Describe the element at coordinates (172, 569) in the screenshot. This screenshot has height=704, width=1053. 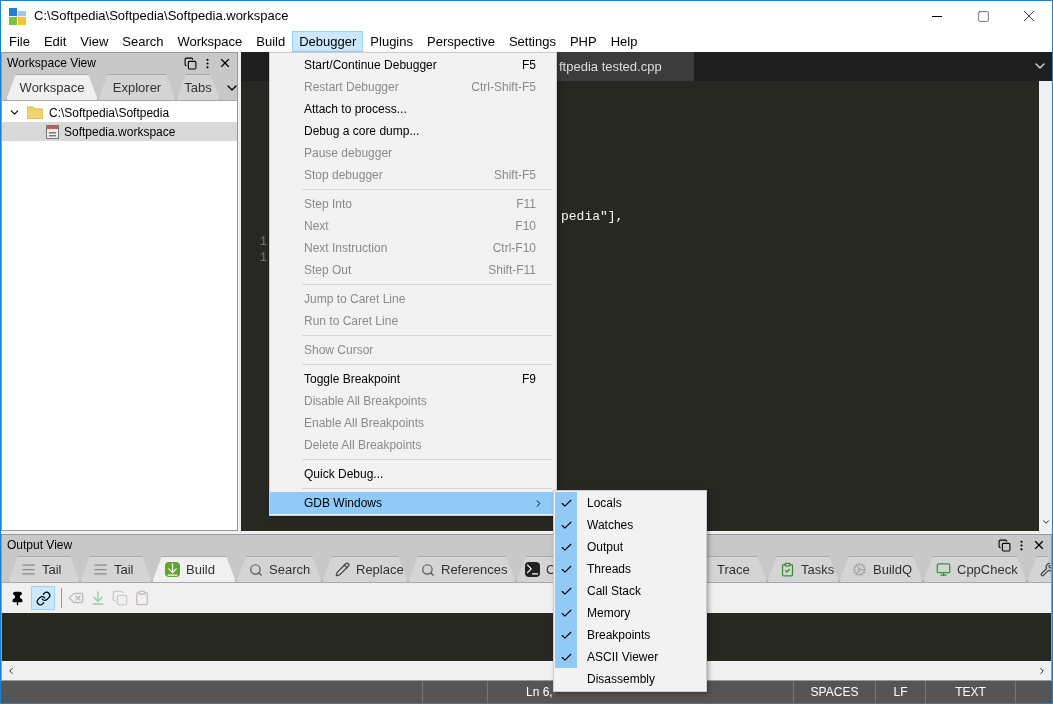
I see `download-icon` at that location.